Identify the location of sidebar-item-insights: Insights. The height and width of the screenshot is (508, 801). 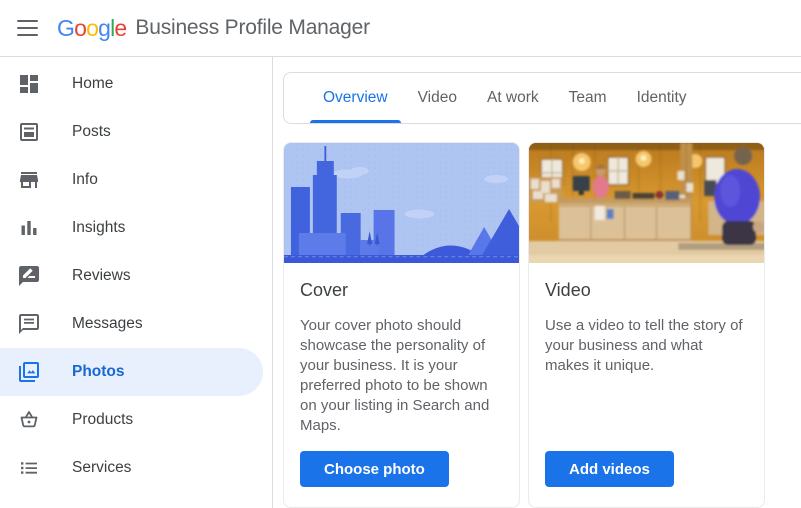
(131, 228).